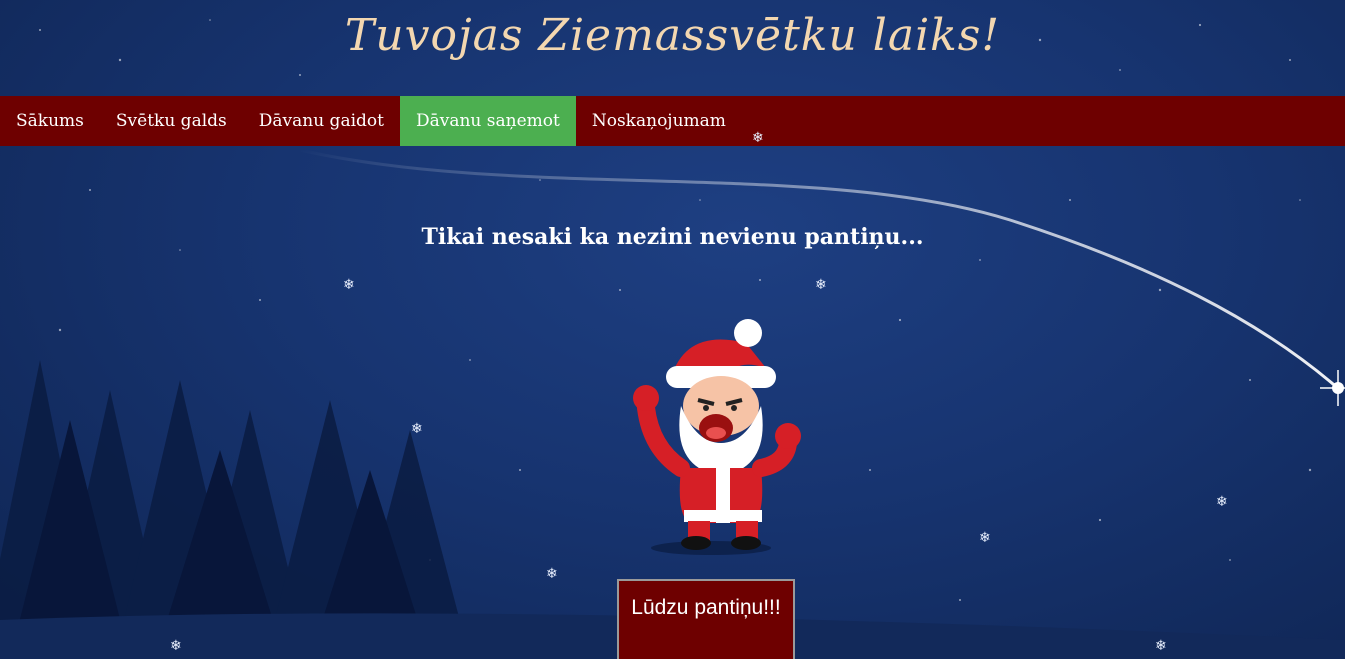  I want to click on santa-illustration, so click(717, 437).